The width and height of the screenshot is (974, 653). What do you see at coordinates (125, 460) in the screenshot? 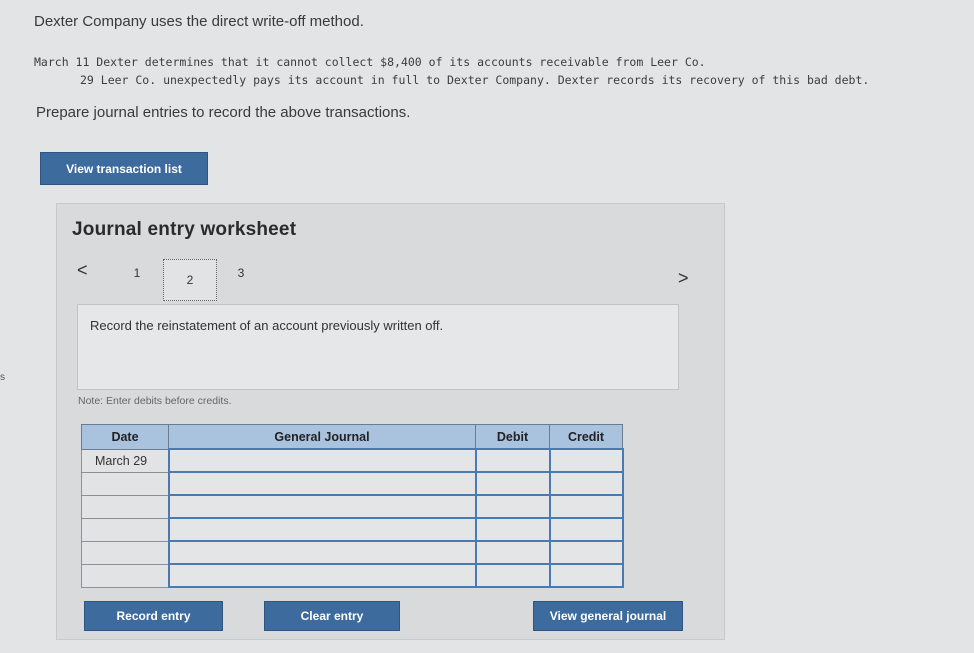
I see `date-cell: March 29` at bounding box center [125, 460].